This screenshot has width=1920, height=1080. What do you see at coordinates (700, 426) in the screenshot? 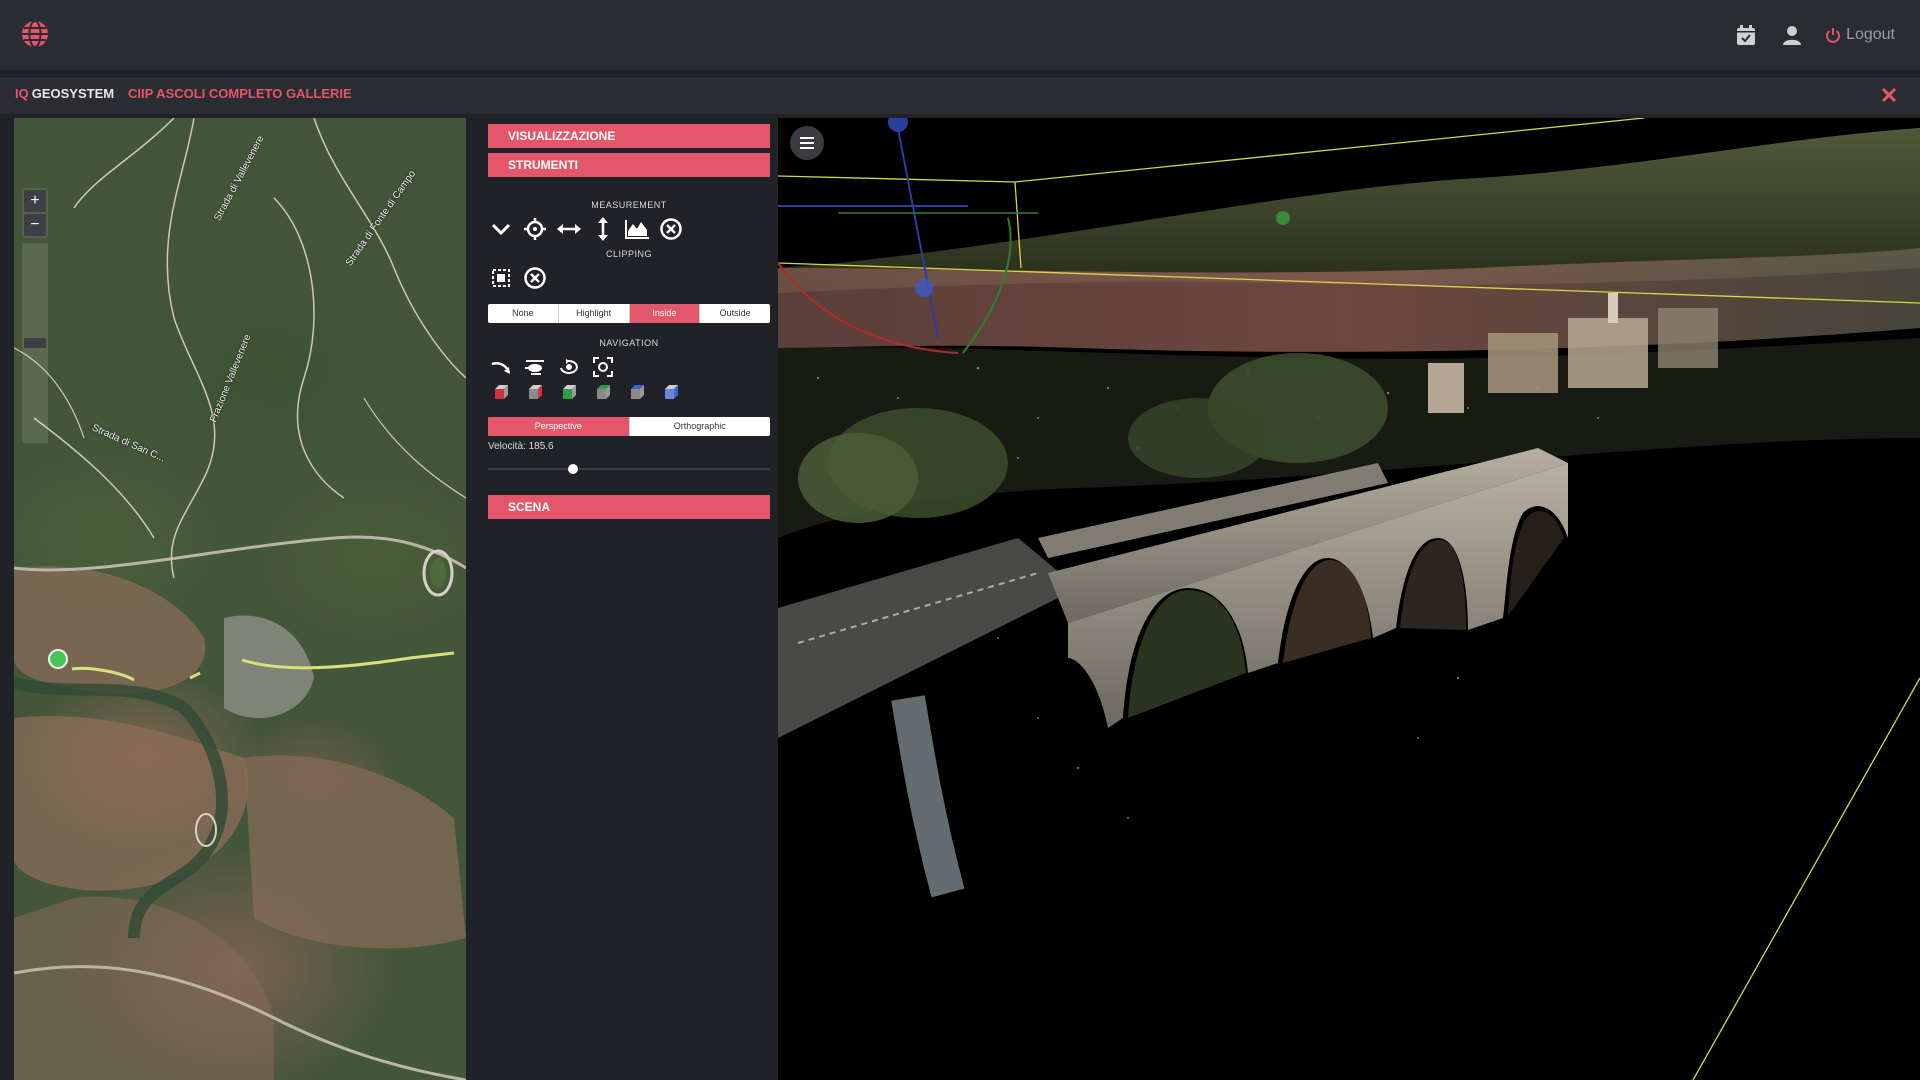
I see `projection-orthographic: Orthographic` at bounding box center [700, 426].